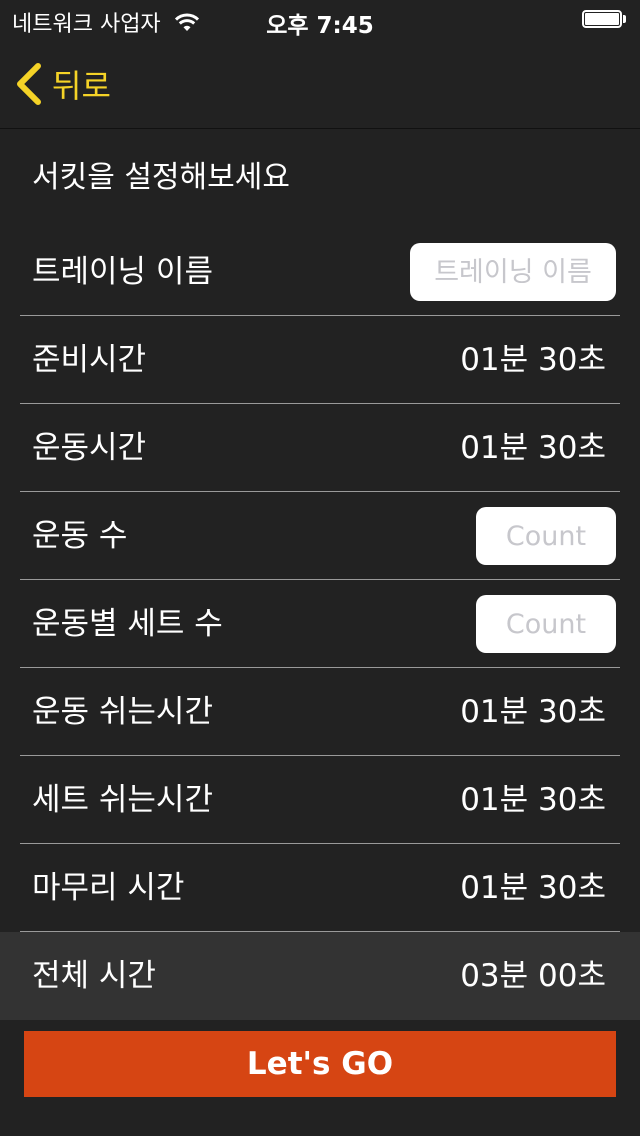 The width and height of the screenshot is (640, 1136). What do you see at coordinates (320, 976) in the screenshot?
I see `total-time-row: 전체 시간 03분 00초` at bounding box center [320, 976].